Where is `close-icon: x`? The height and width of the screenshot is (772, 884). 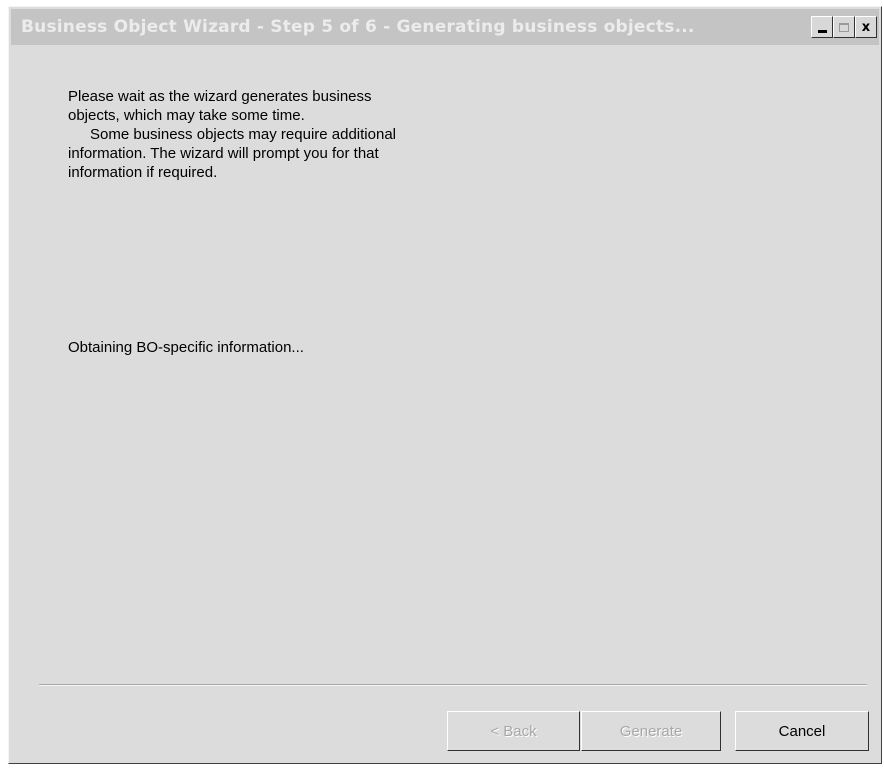
close-icon: x is located at coordinates (866, 27).